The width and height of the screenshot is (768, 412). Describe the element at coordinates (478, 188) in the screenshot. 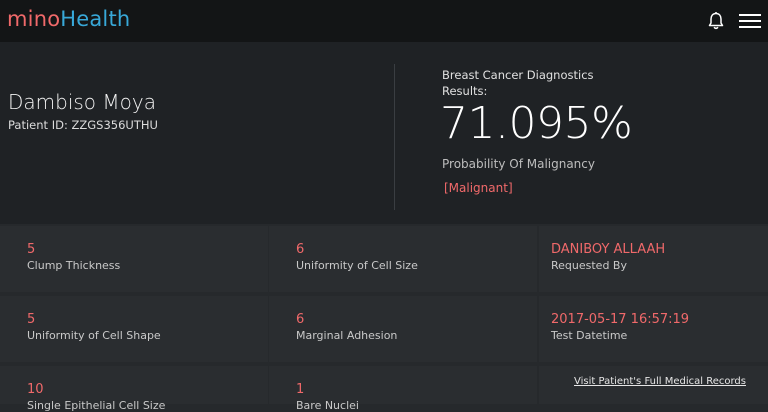

I see `classification-badge: [Malignant]` at that location.